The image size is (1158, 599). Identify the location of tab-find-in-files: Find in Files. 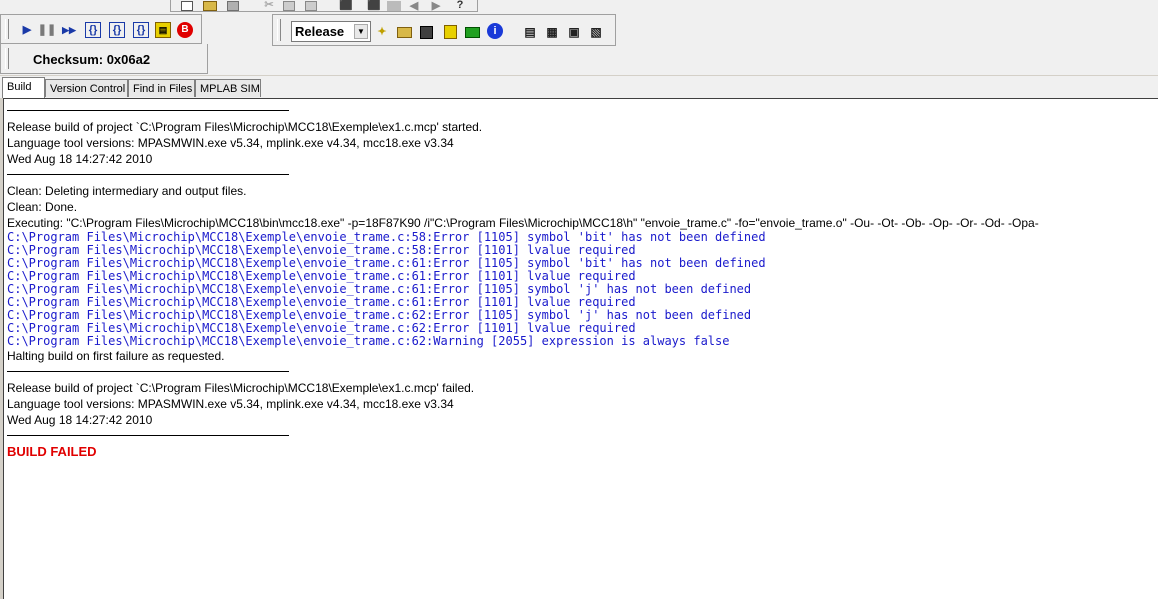
(161, 88).